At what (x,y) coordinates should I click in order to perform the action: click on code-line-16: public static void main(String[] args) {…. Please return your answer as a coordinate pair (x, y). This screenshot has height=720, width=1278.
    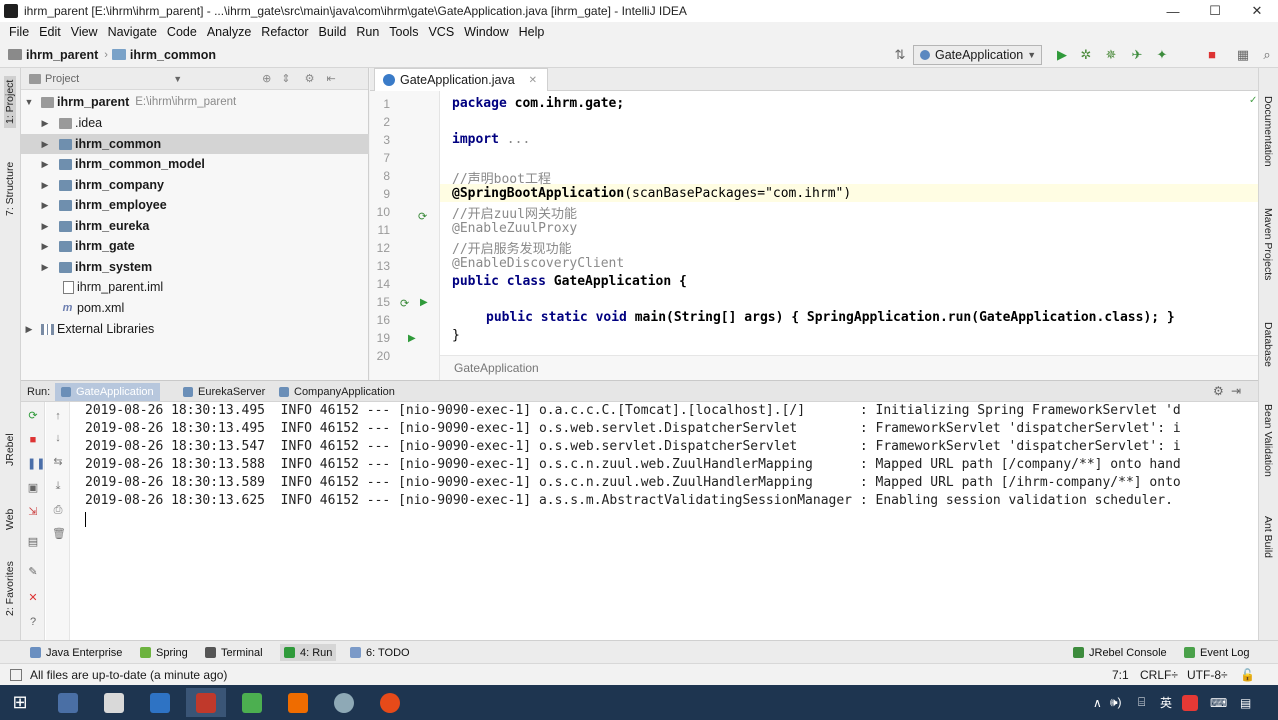
    Looking at the image, I should click on (830, 317).